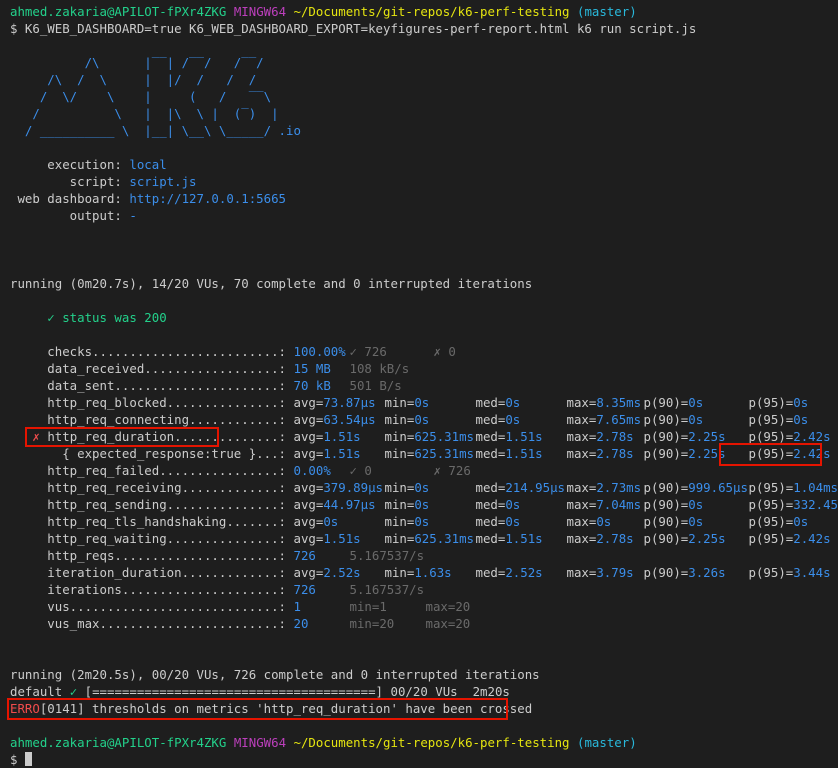  I want to click on elapsed-time: 2m20s, so click(491, 691).